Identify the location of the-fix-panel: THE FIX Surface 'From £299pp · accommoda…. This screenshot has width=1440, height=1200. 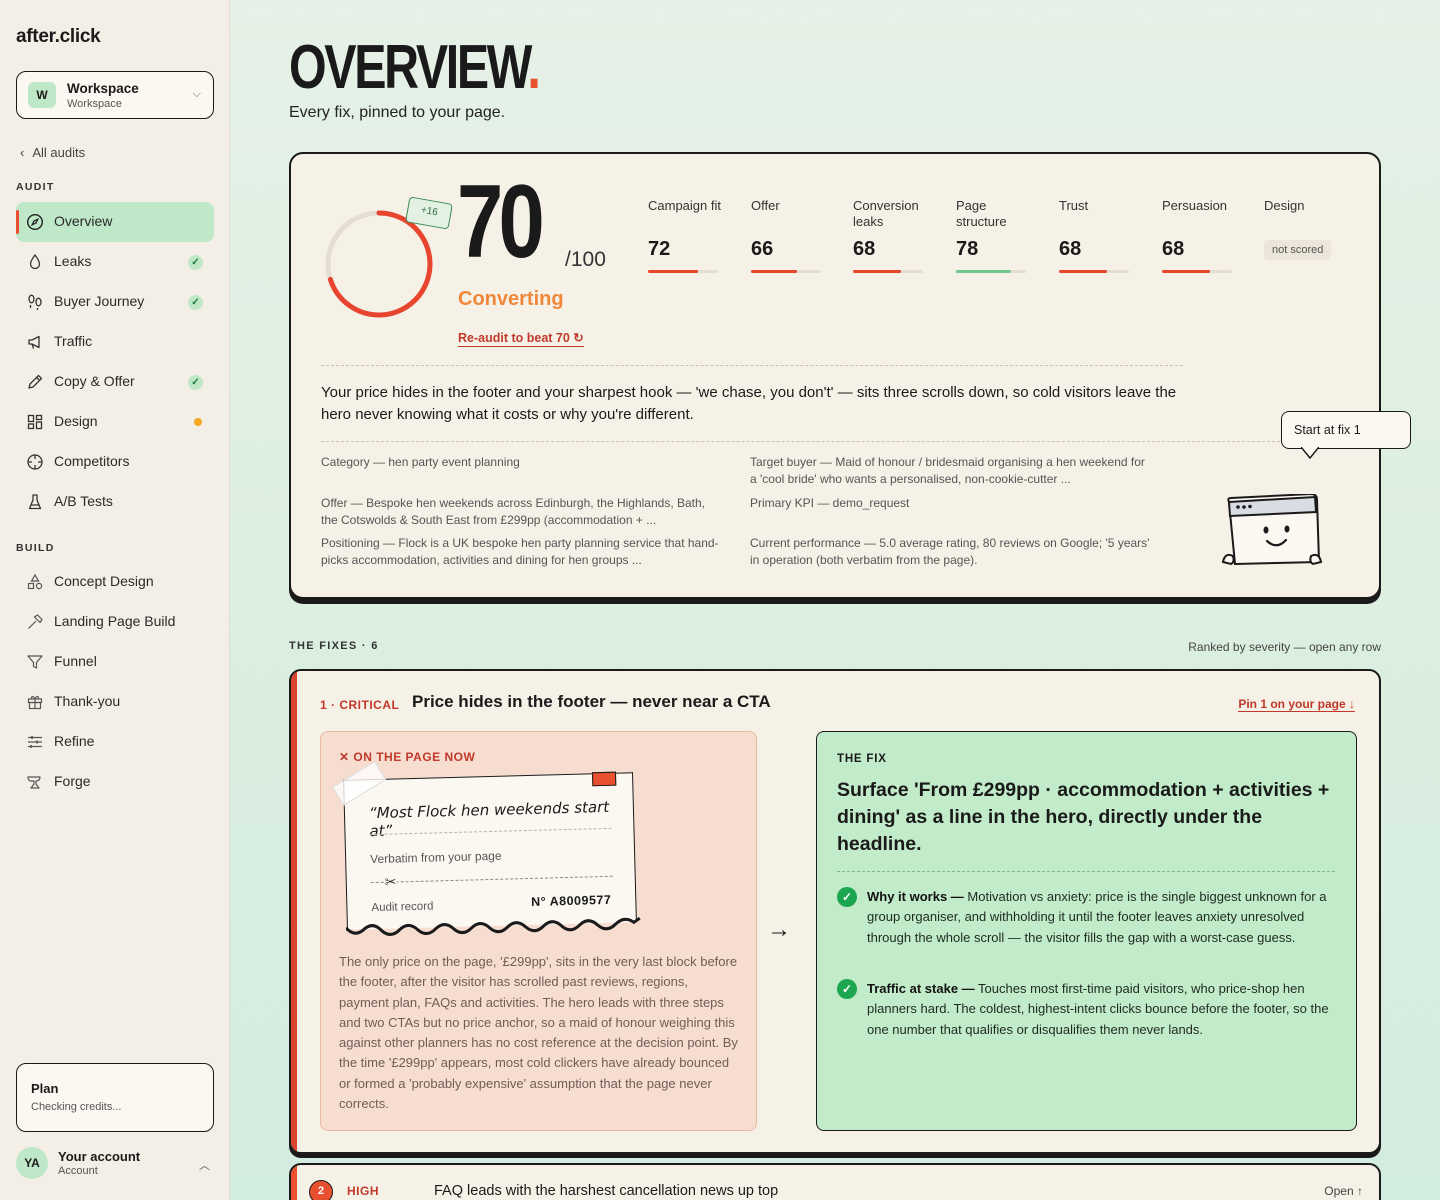
(1086, 931).